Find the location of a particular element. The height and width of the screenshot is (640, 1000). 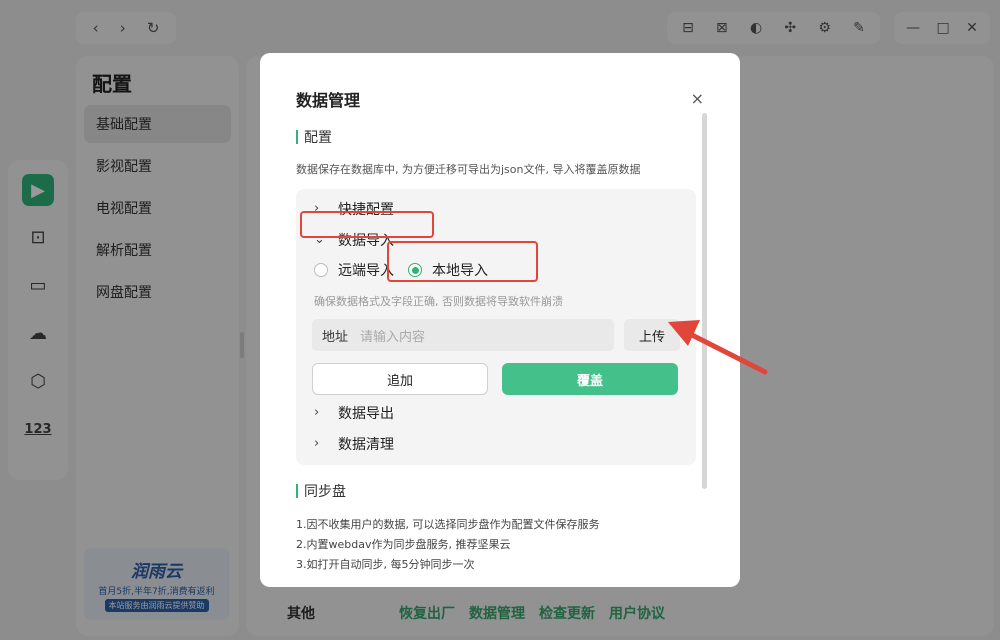

address-row: 地址 请输入内容 上传 is located at coordinates (496, 335).